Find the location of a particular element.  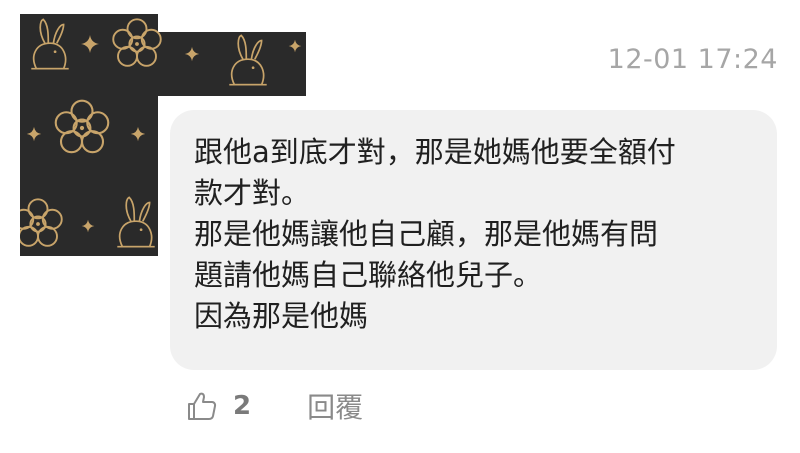

comment-timestamp: 12-01 17:24 is located at coordinates (692, 59).